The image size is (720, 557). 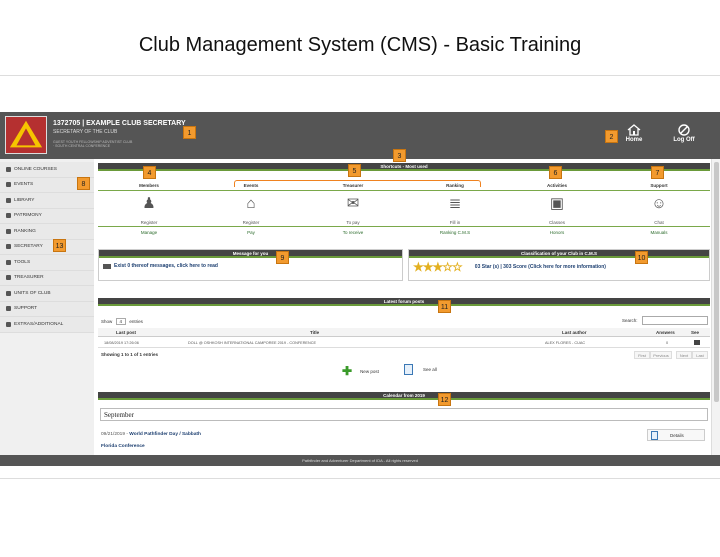 What do you see at coordinates (559, 254) in the screenshot?
I see `classification-title: Classification of your Club in C.M.S` at bounding box center [559, 254].